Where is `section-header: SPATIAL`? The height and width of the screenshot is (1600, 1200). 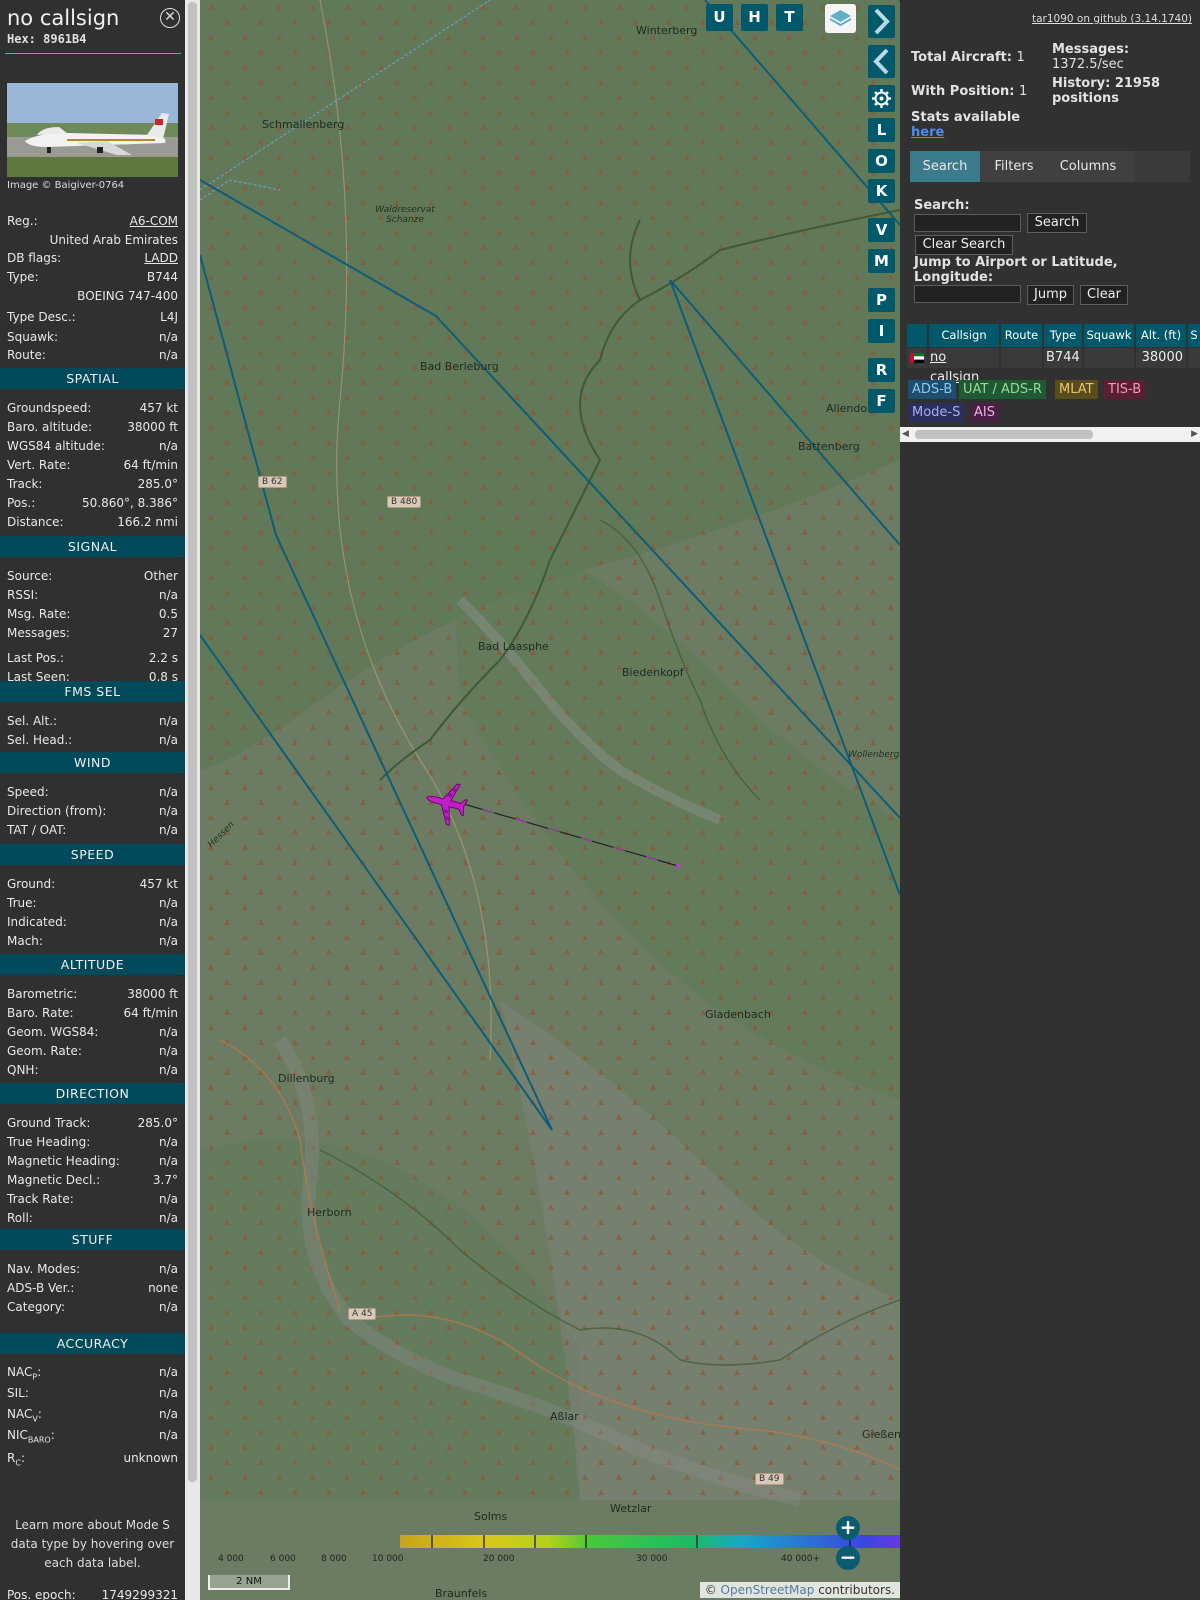 section-header: SPATIAL is located at coordinates (92, 378).